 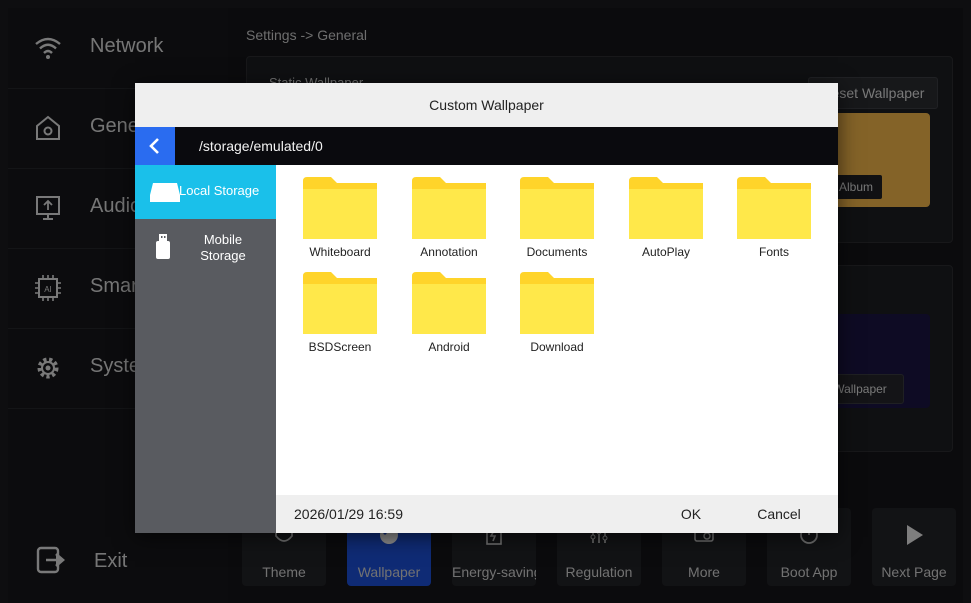 I want to click on usb-drive-icon, so click(x=163, y=246).